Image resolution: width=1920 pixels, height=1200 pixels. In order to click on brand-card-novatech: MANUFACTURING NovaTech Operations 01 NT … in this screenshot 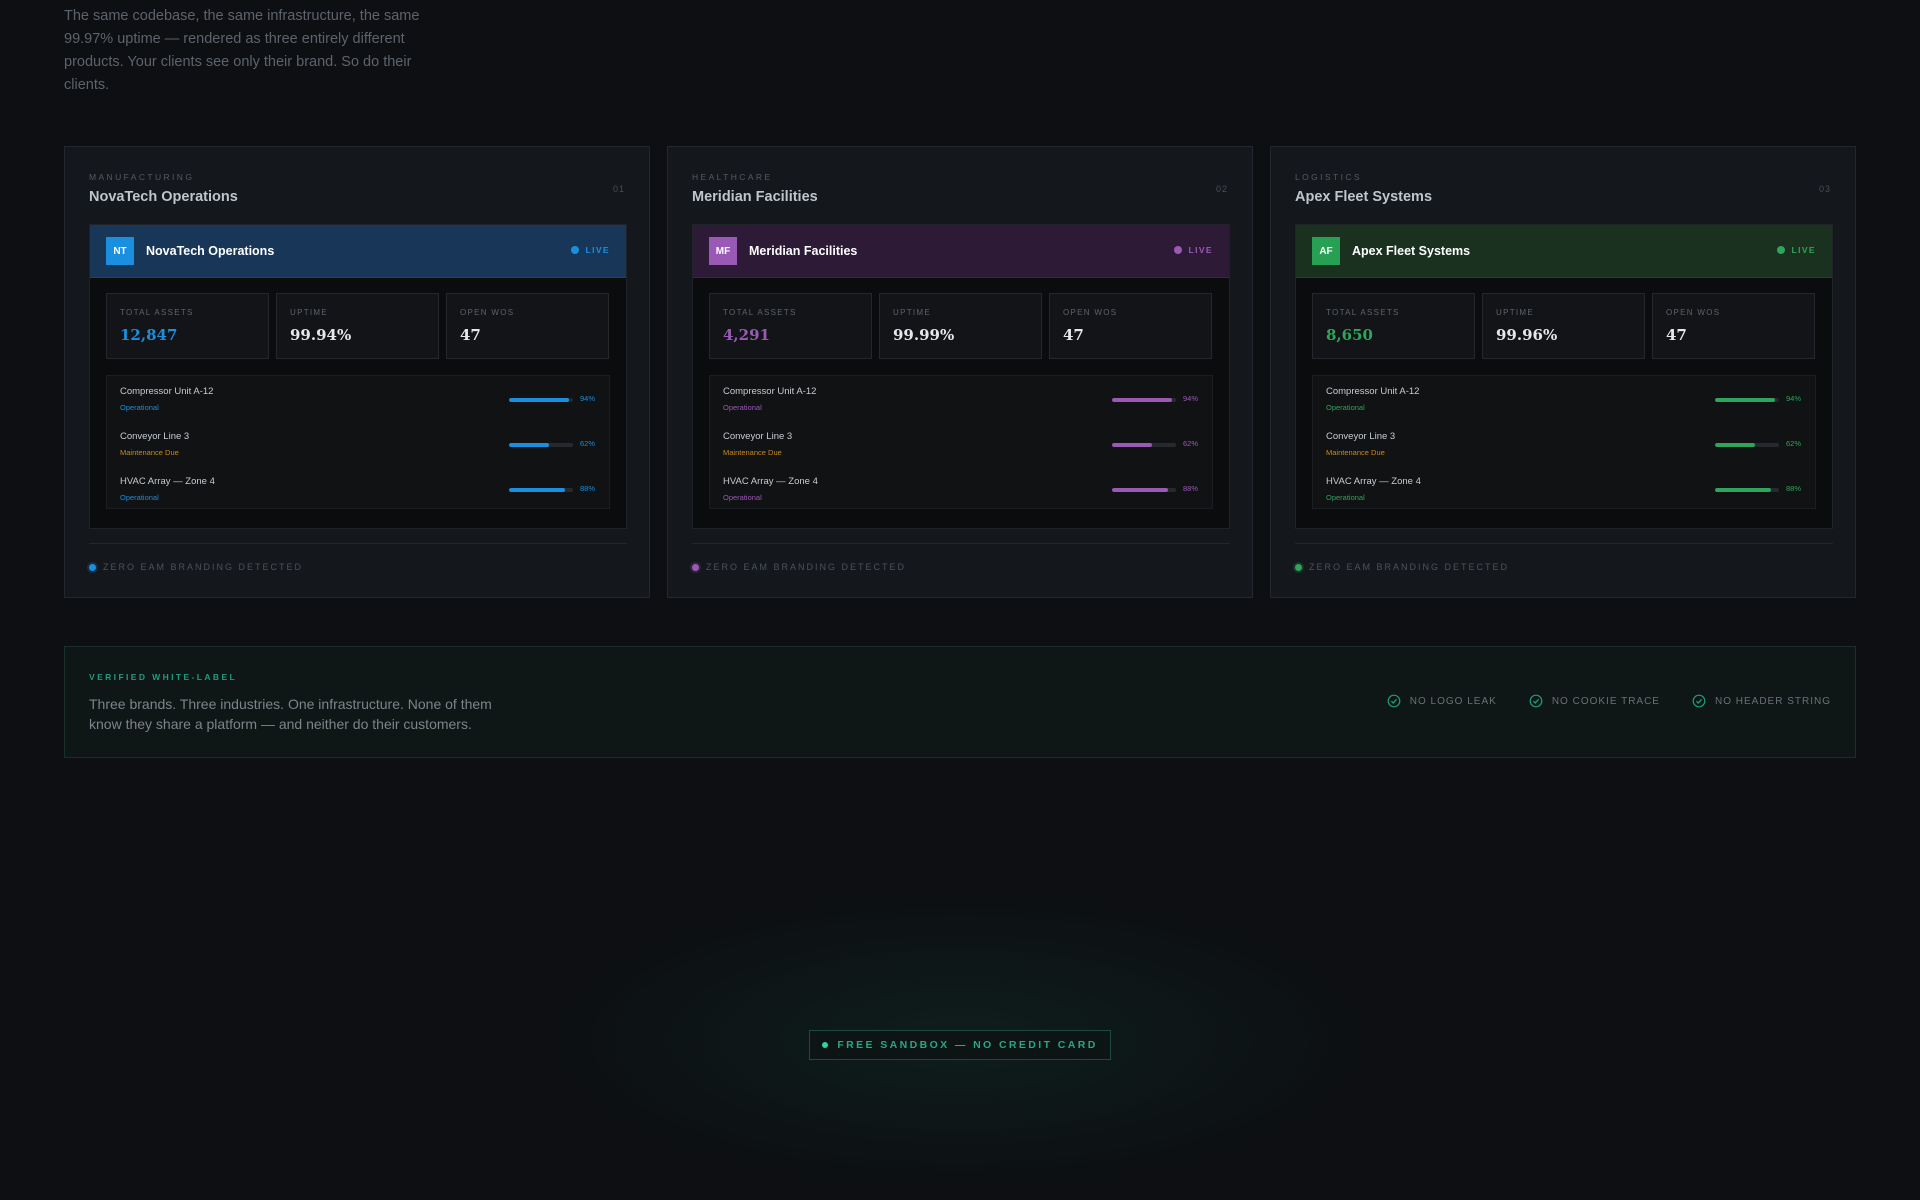, I will do `click(357, 372)`.